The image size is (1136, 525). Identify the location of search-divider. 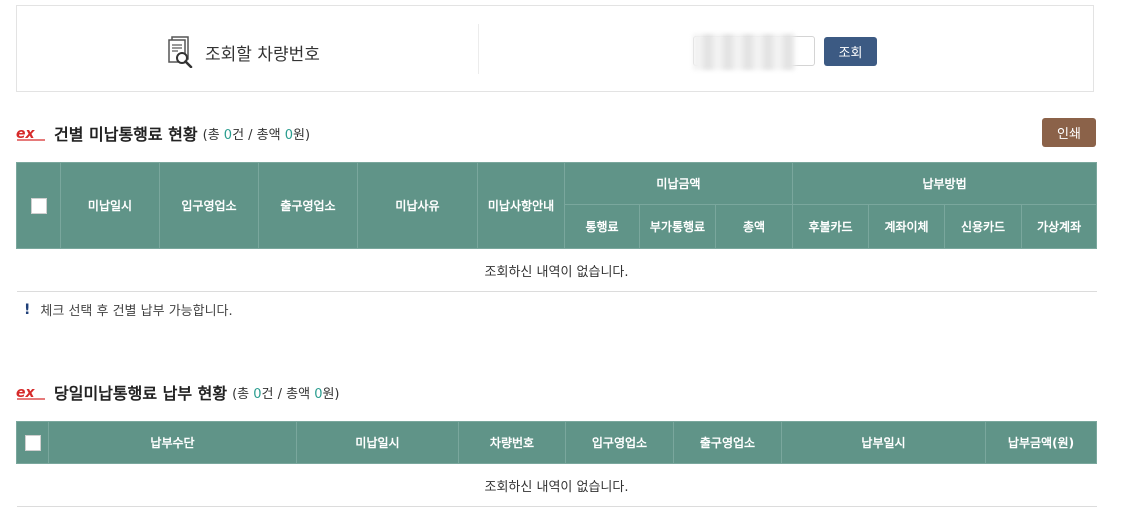
(478, 49).